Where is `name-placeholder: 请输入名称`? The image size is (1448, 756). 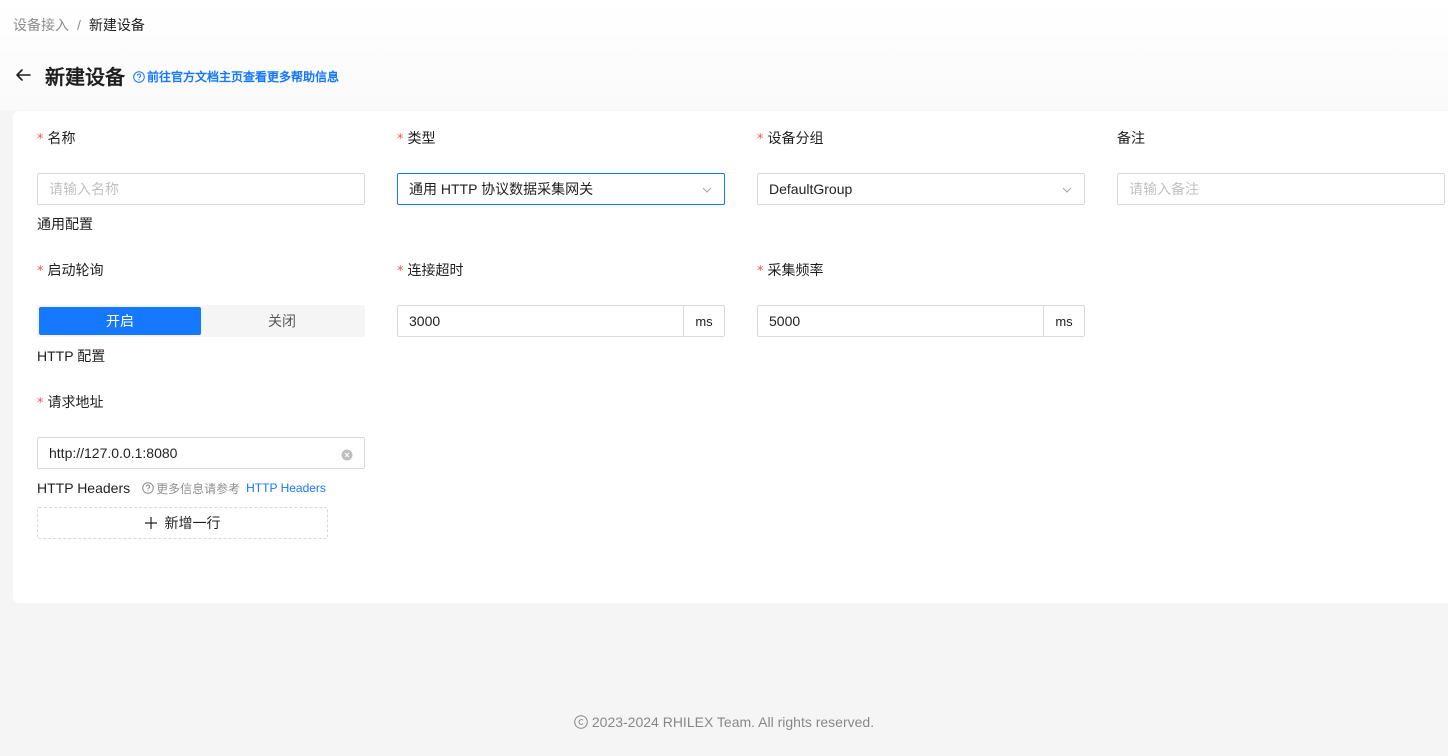
name-placeholder: 请输入名称 is located at coordinates (84, 189).